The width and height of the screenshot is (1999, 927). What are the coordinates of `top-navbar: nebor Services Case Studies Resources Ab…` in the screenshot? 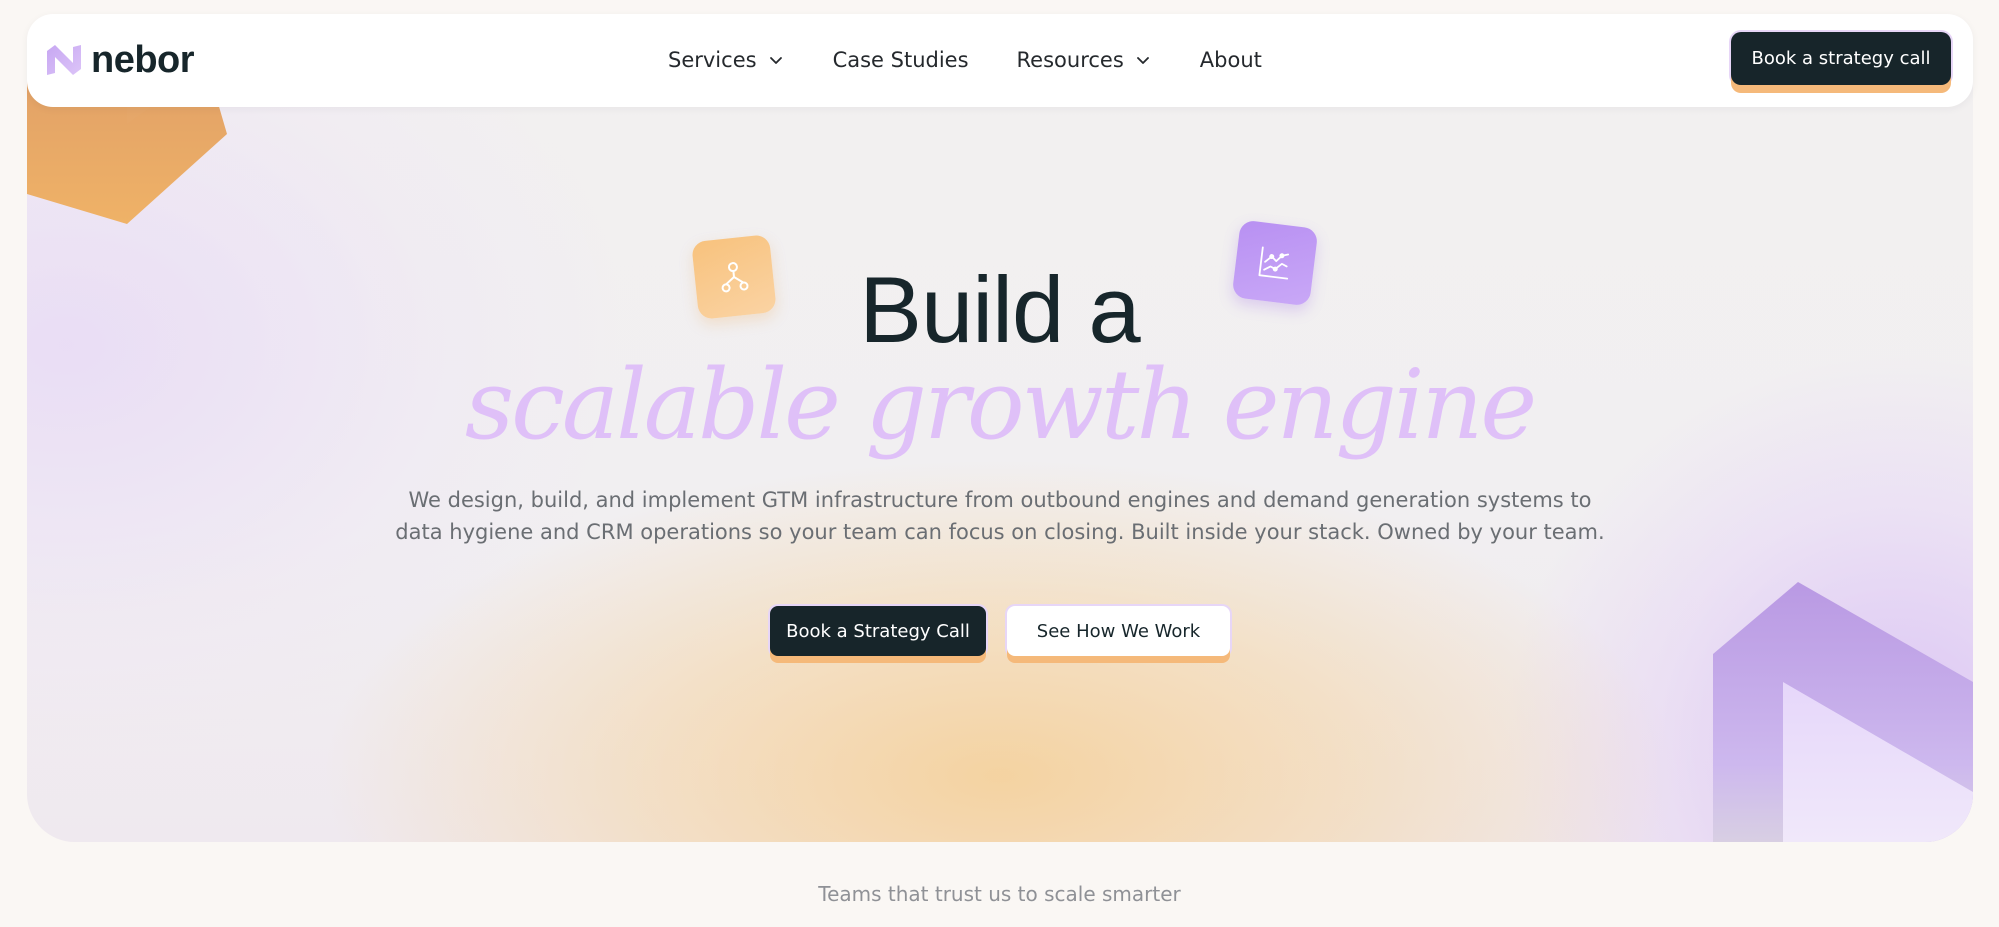 It's located at (1000, 60).